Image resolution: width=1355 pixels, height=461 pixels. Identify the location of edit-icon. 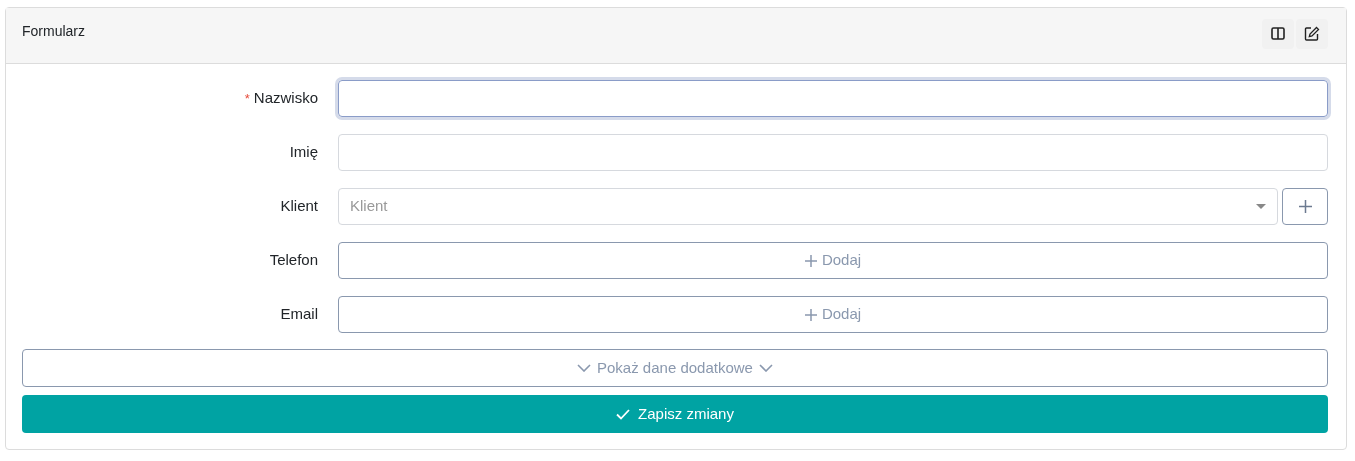
(1312, 33).